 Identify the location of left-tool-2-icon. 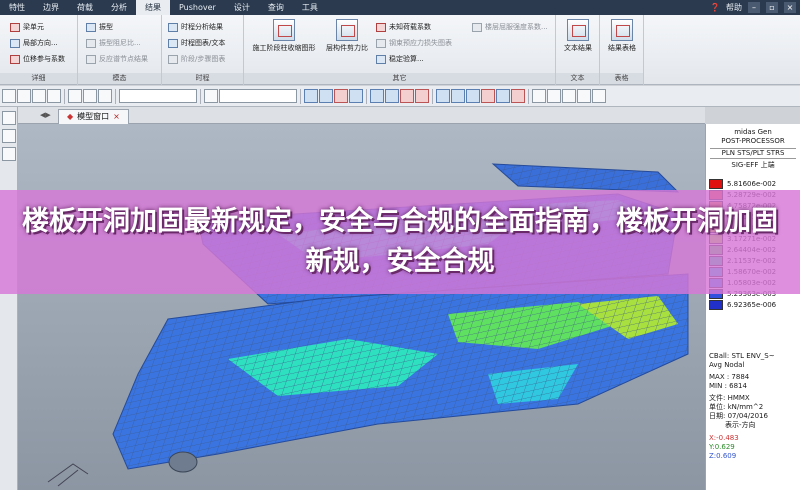
(9, 136).